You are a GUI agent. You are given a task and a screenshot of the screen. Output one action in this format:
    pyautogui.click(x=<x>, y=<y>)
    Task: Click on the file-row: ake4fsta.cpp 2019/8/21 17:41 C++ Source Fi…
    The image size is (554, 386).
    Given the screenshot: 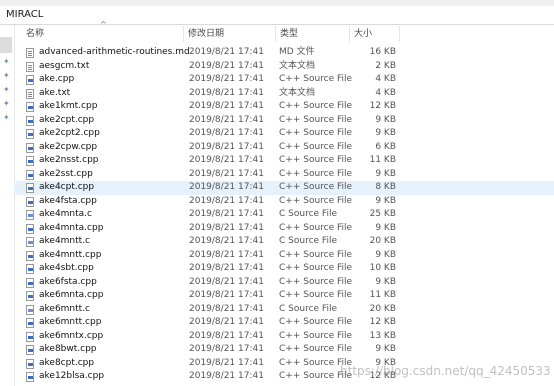 What is the action you would take?
    pyautogui.click(x=284, y=202)
    